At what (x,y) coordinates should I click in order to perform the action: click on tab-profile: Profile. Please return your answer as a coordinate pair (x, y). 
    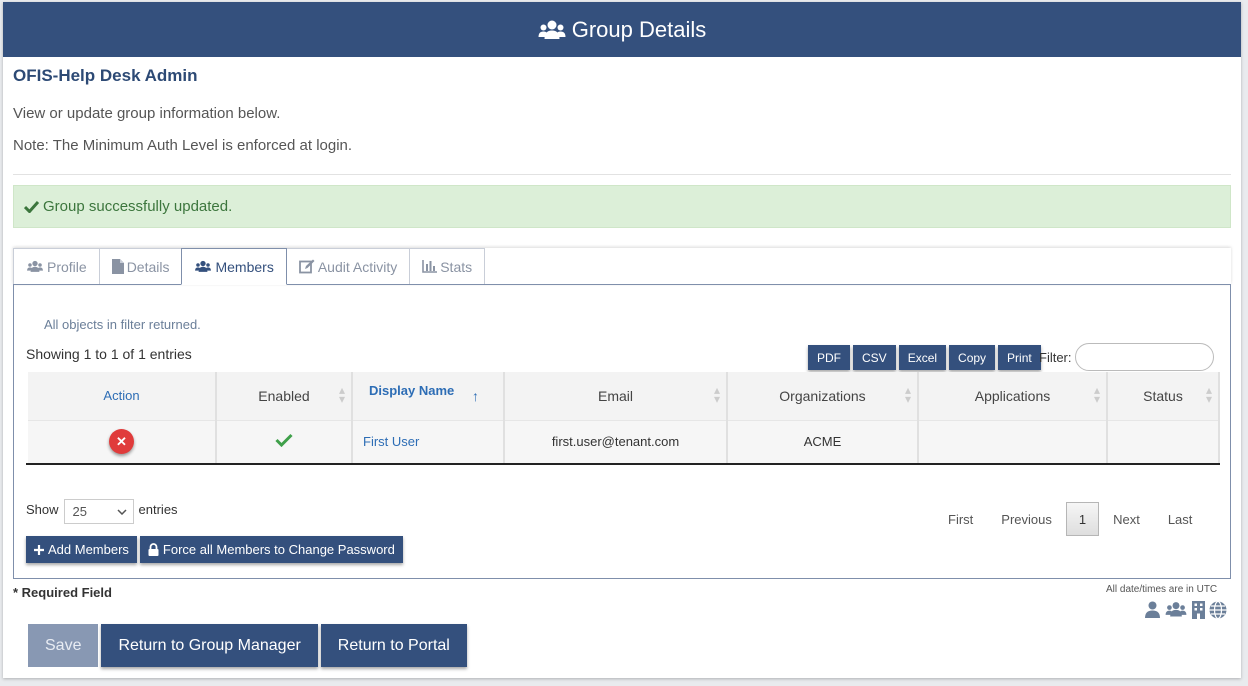
    Looking at the image, I should click on (56, 266).